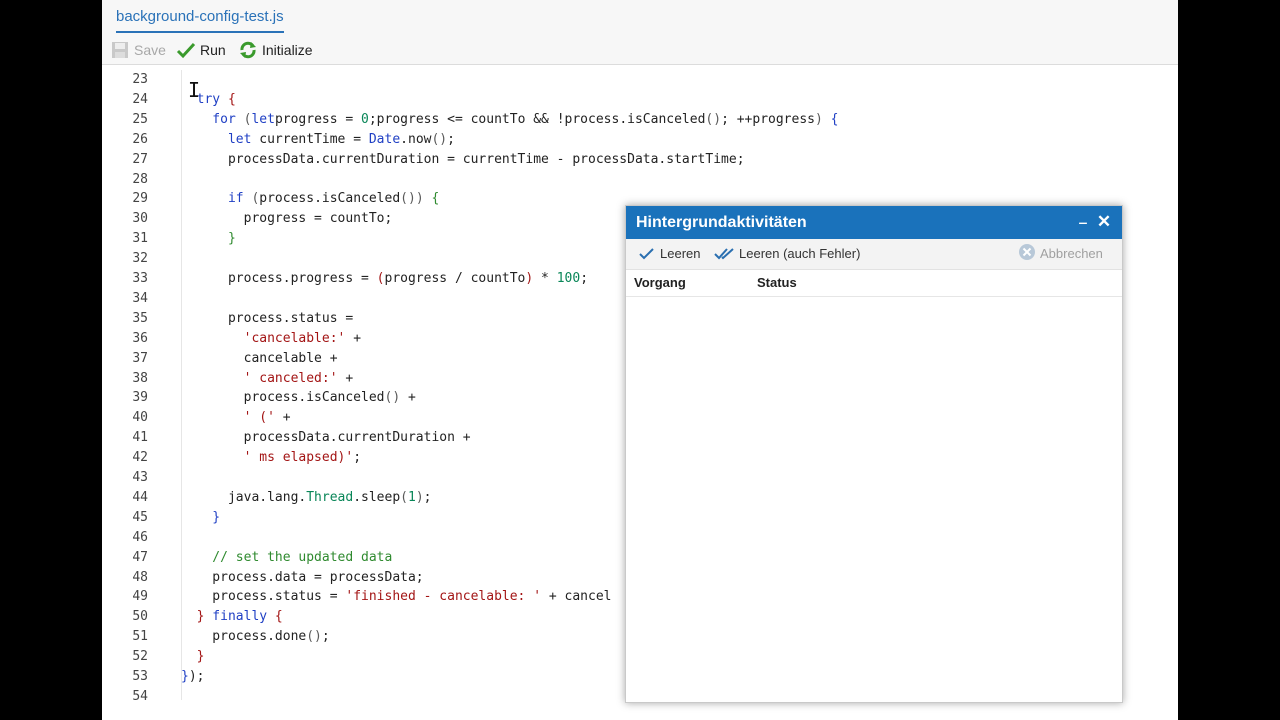  What do you see at coordinates (298, 397) in the screenshot?
I see `code-line: process.isCanceled() +` at bounding box center [298, 397].